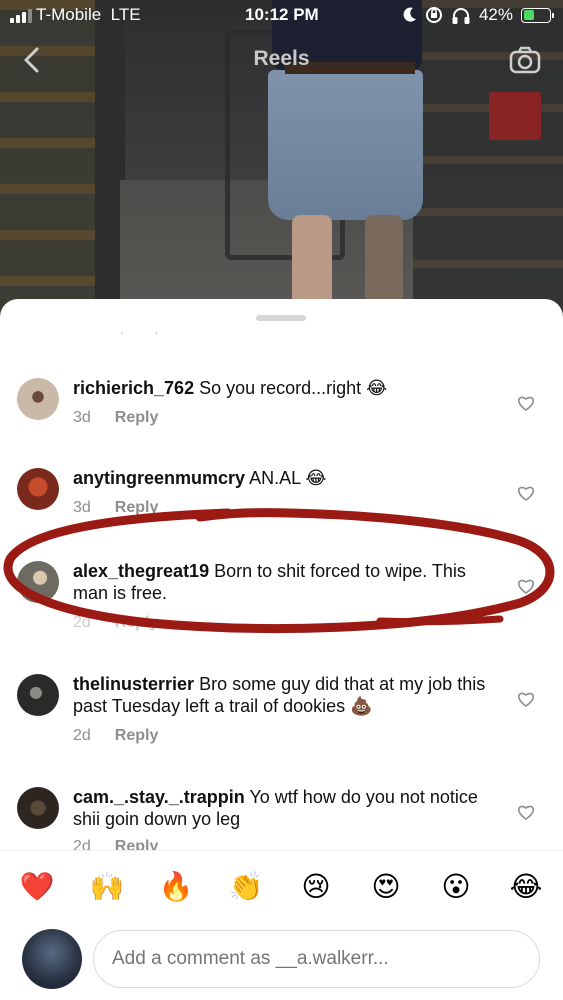 This screenshot has width=563, height=1000. What do you see at coordinates (52, 959) in the screenshot?
I see `my-avatar` at bounding box center [52, 959].